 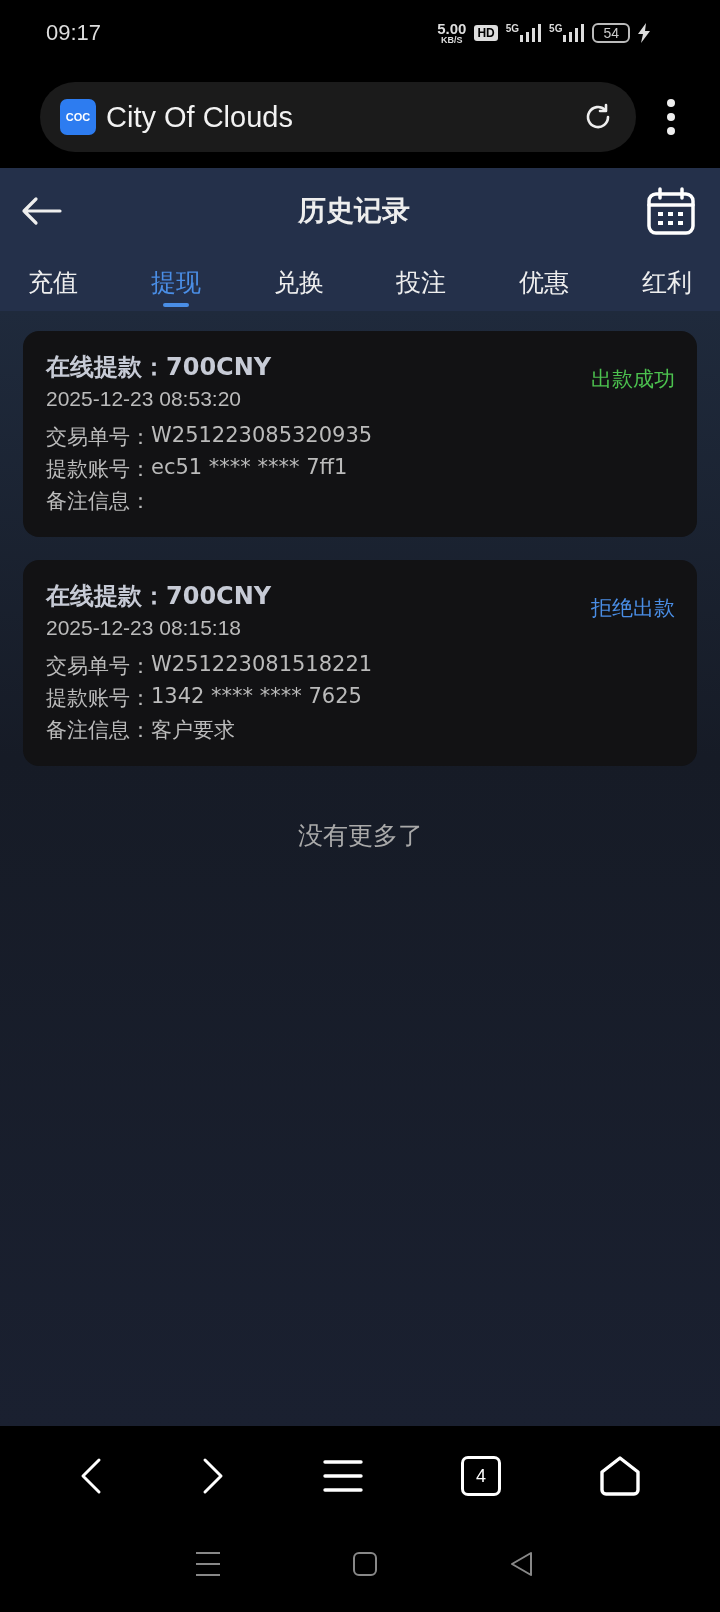 What do you see at coordinates (544, 282) in the screenshot?
I see `tab: 优惠` at bounding box center [544, 282].